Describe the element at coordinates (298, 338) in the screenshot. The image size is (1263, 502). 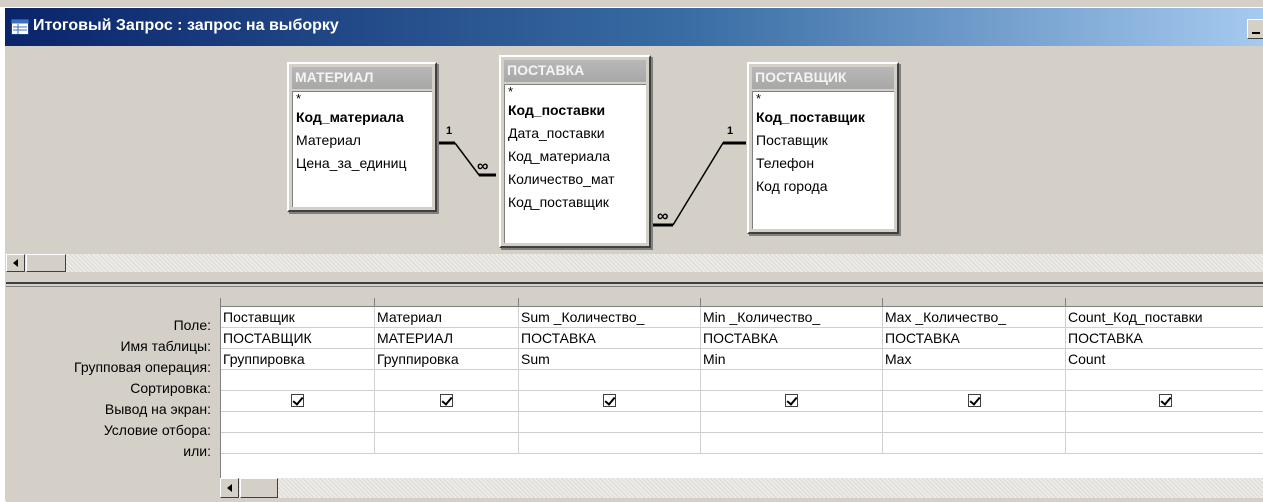
I see `table-cell: ПОСТАВЩИК` at that location.